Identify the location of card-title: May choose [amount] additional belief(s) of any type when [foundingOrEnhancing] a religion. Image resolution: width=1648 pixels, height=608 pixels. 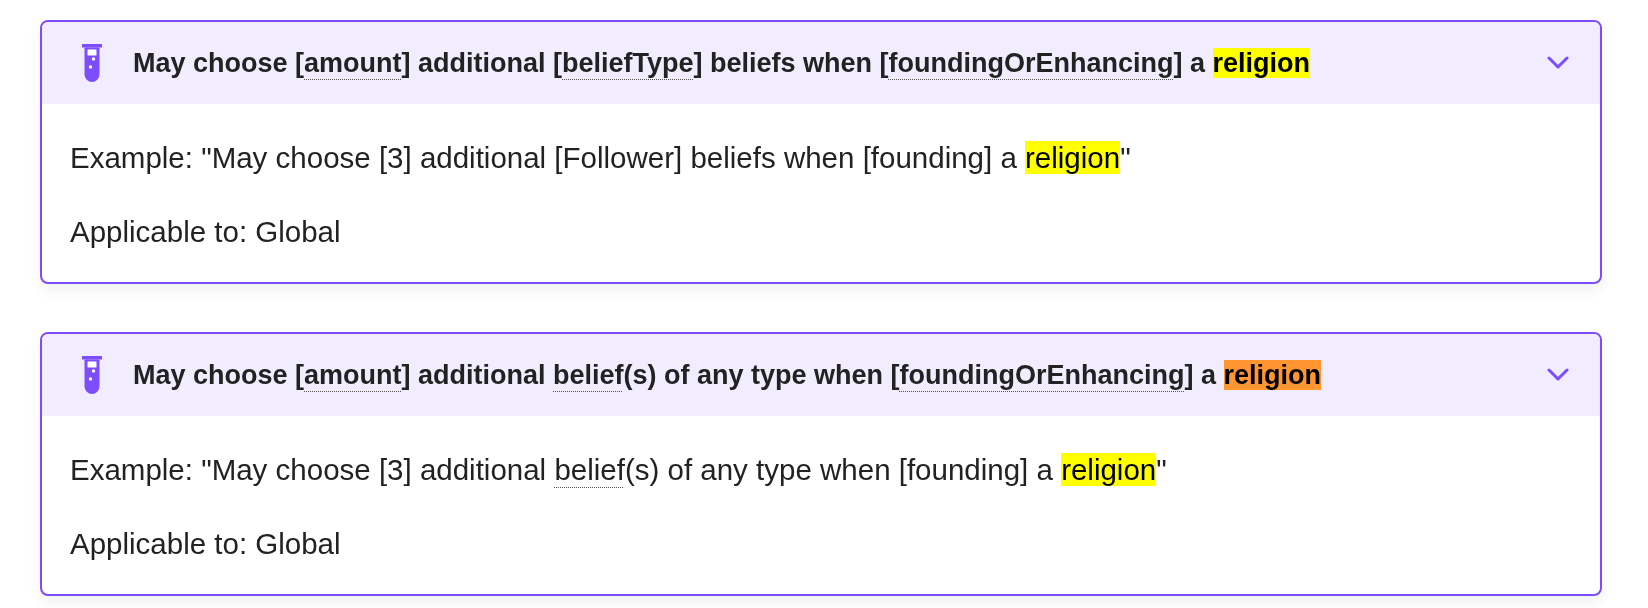
(728, 375).